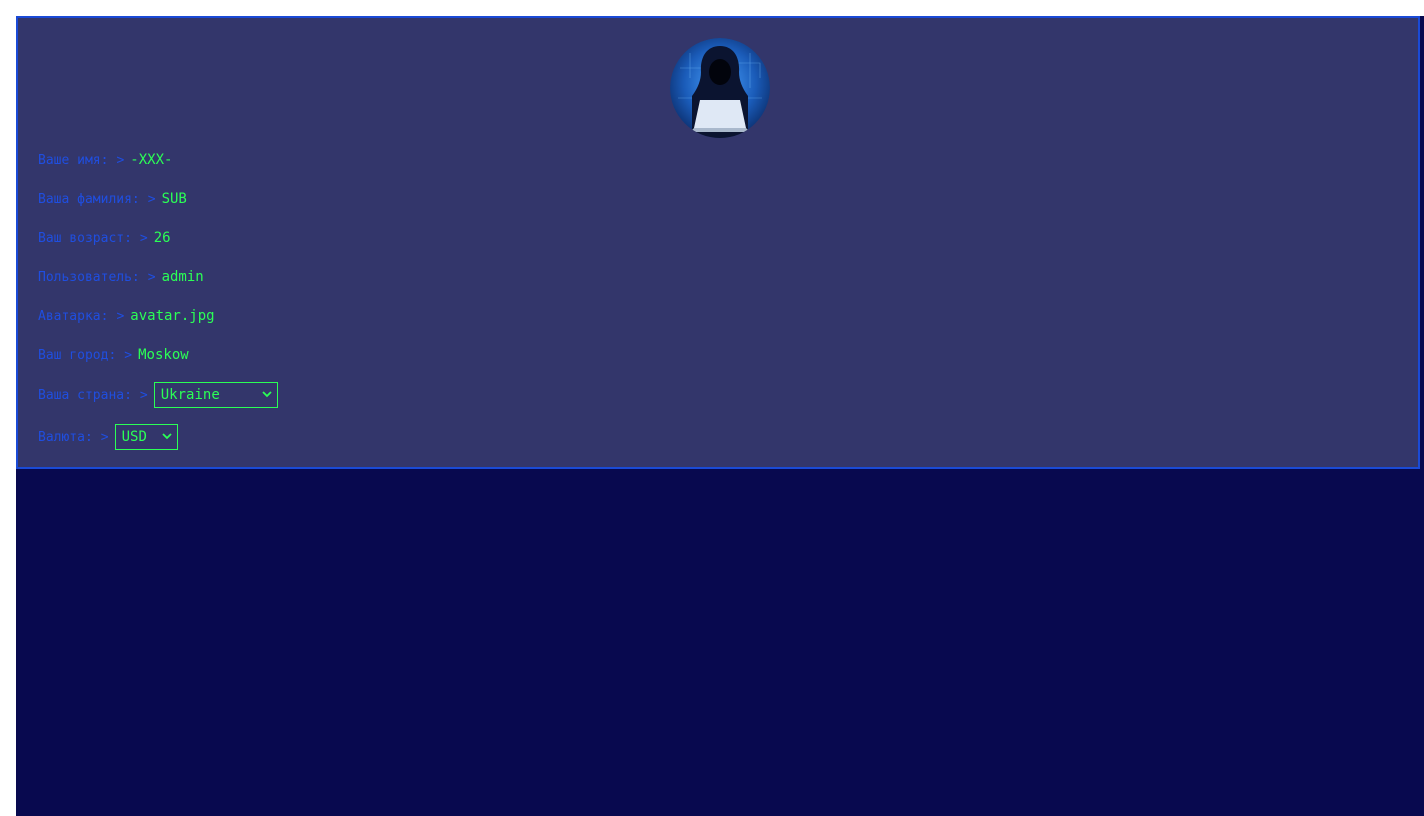 The width and height of the screenshot is (1424, 816). I want to click on username-row: Пользователь: > admin, so click(121, 277).